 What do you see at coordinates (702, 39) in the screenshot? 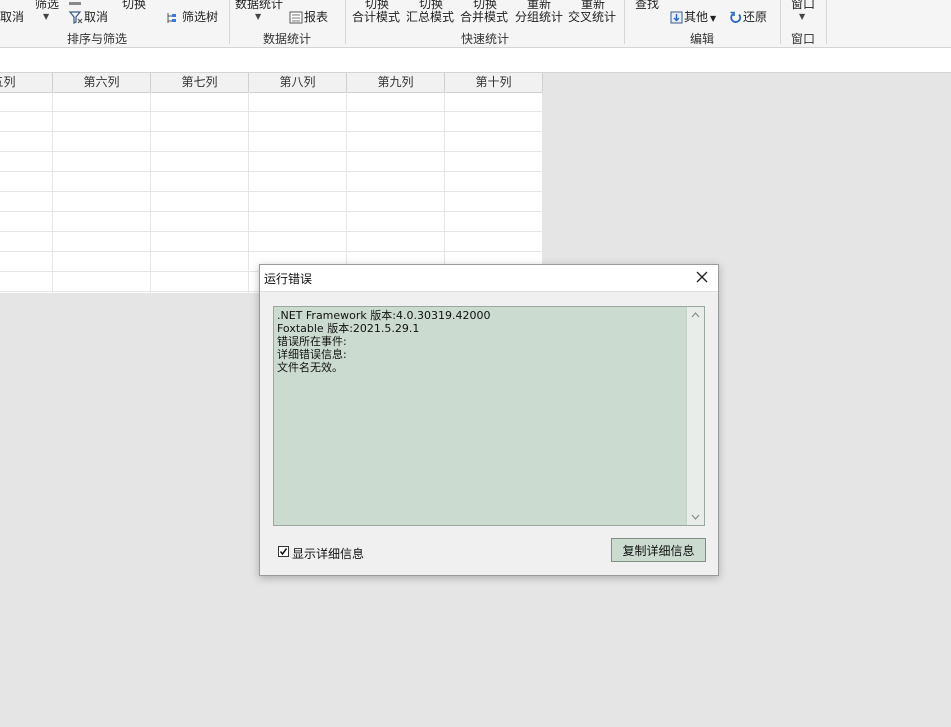
I see `group-label-edit: 编辑` at bounding box center [702, 39].